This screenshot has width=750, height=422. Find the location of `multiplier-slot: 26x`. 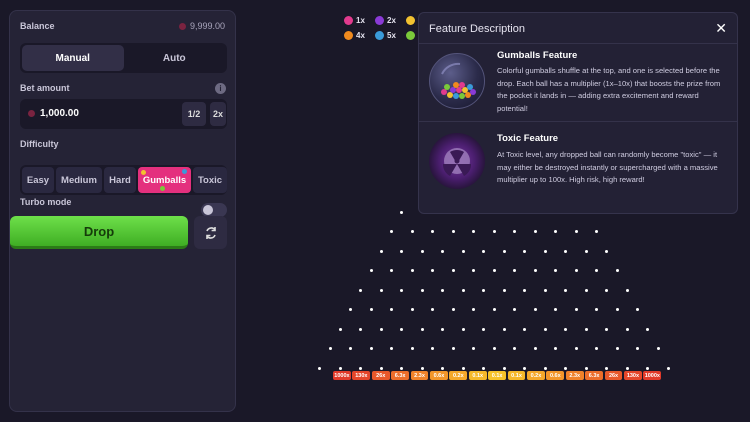

multiplier-slot: 26x is located at coordinates (613, 375).